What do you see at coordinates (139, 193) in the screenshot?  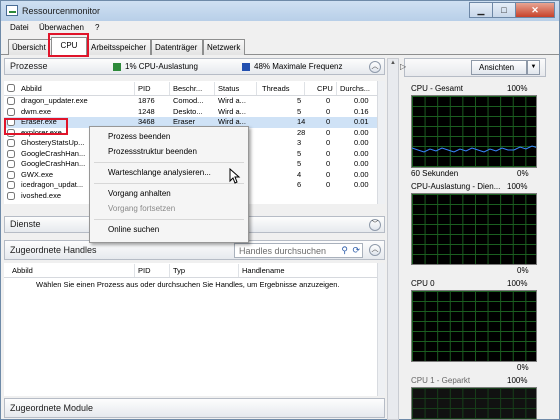 I see `menu-item-suspend: Vorgang anhalten` at bounding box center [139, 193].